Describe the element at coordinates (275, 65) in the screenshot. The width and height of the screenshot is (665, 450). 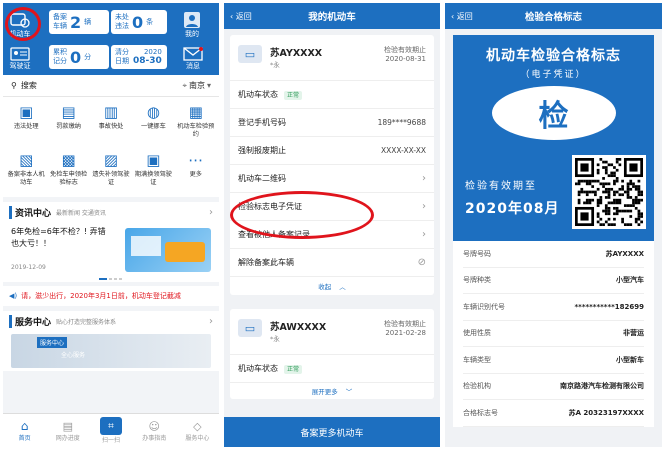
I see `plate-sub: *永` at that location.